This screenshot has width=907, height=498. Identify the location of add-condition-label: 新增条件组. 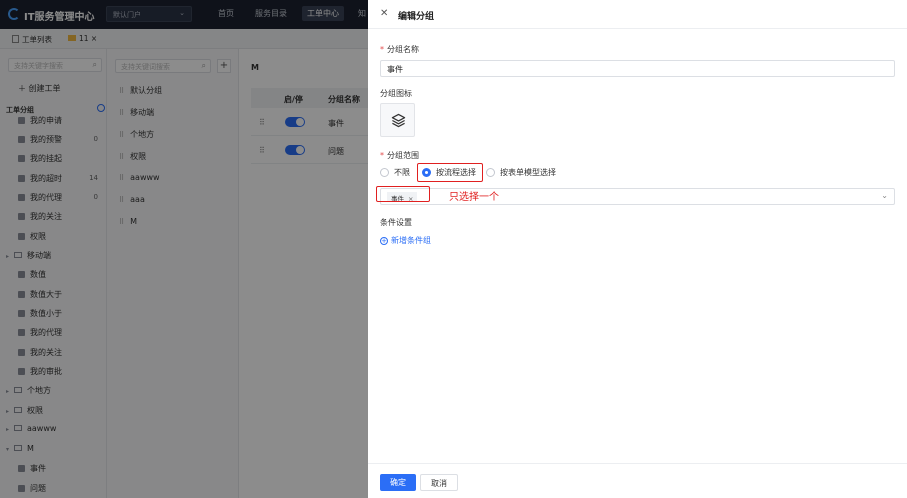
(411, 240).